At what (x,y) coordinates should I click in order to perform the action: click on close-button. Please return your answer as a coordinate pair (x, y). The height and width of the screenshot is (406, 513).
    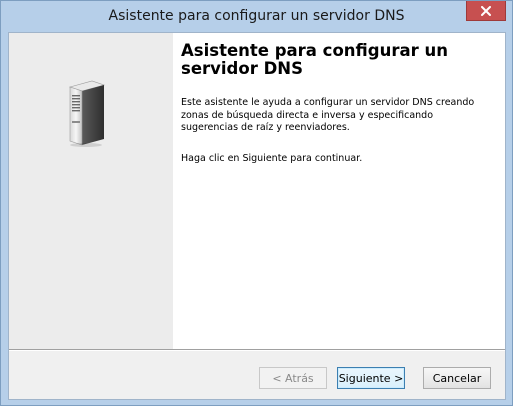
    Looking at the image, I should click on (486, 11).